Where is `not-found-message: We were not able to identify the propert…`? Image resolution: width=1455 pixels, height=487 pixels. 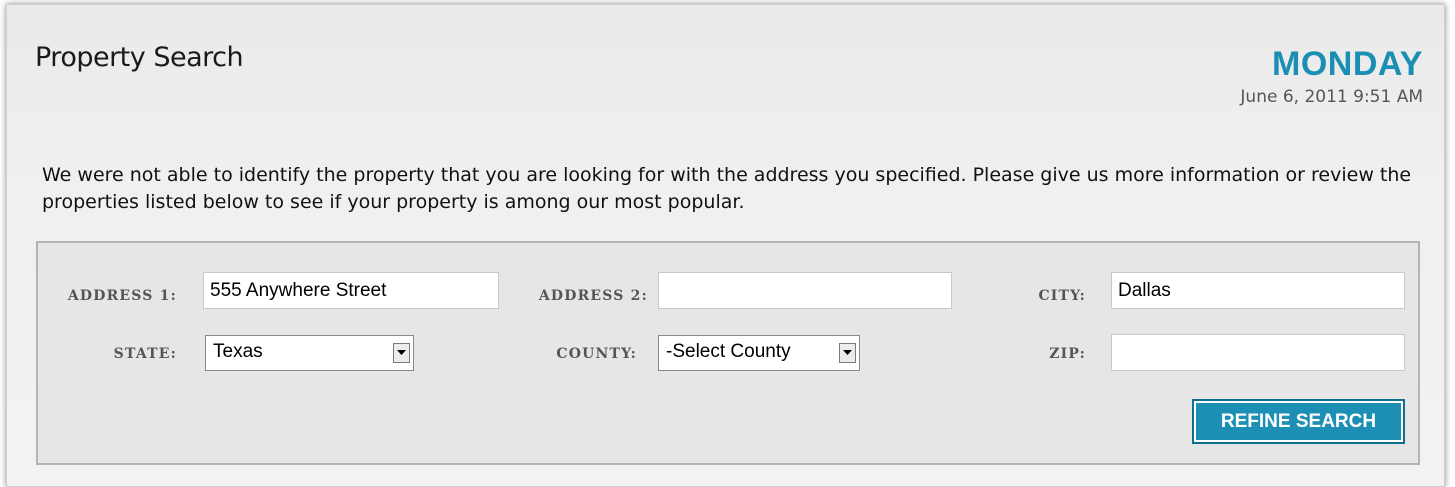
not-found-message: We were not able to identify the propert… is located at coordinates (727, 188).